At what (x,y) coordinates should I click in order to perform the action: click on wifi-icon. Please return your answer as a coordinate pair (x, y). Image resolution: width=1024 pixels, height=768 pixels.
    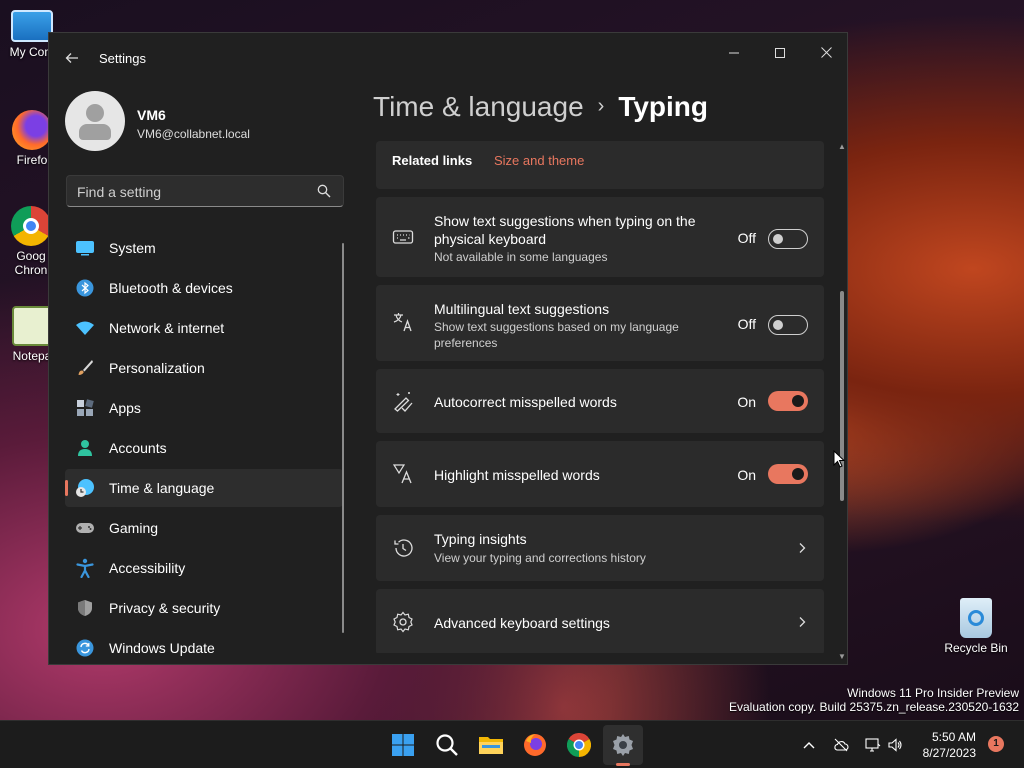
    Looking at the image, I should click on (85, 328).